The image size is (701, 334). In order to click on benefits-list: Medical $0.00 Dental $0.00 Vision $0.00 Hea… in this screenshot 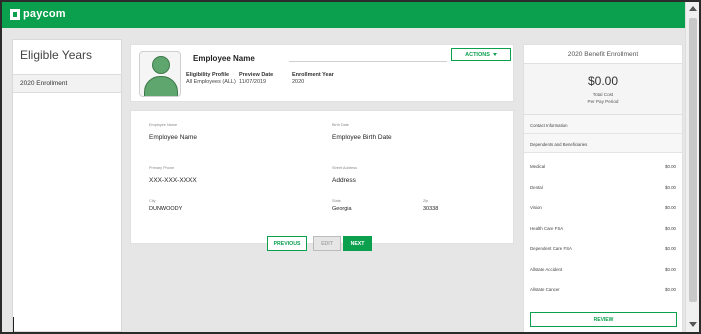, I will do `click(603, 228)`.